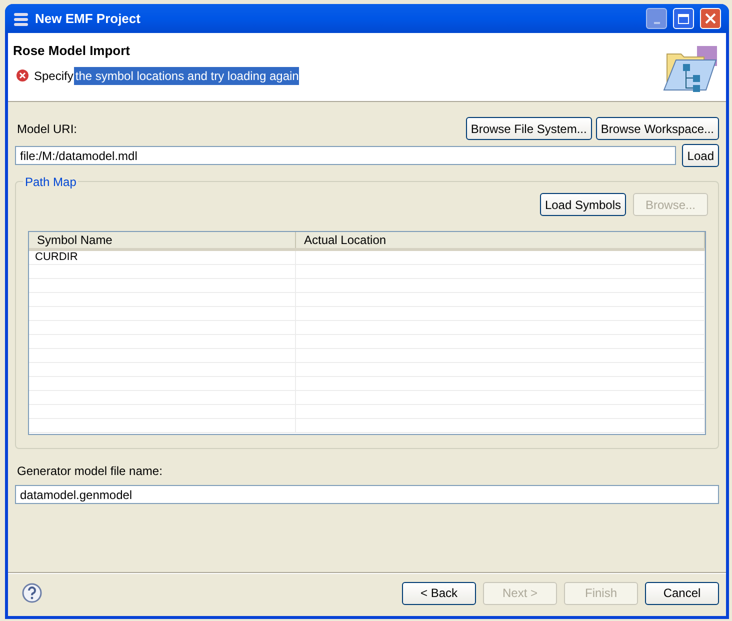  What do you see at coordinates (583, 204) in the screenshot?
I see `load-symbols-button: Load Symbols` at bounding box center [583, 204].